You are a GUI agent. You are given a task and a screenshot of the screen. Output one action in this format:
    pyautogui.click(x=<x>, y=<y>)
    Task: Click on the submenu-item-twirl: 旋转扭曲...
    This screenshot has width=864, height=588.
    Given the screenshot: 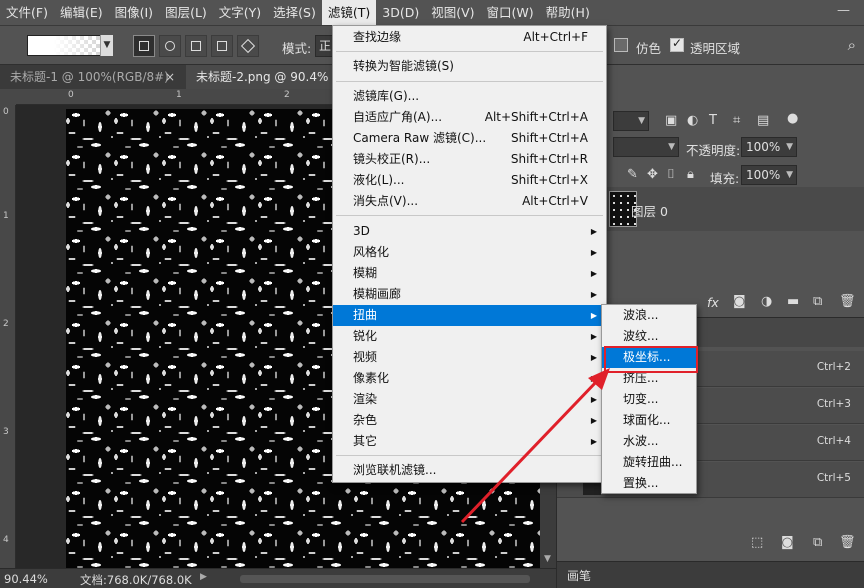 What is the action you would take?
    pyautogui.click(x=649, y=462)
    